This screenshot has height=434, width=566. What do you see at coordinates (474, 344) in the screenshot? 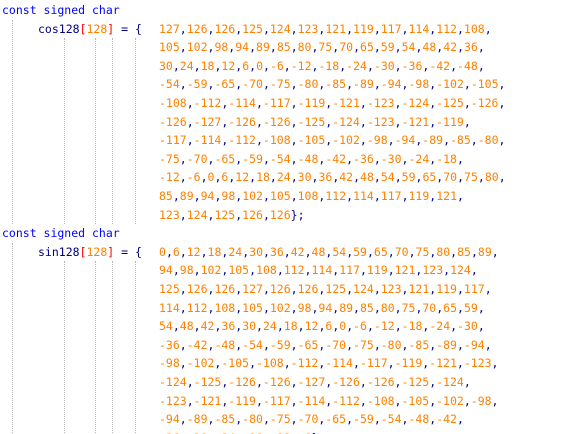
I see `array-value: -94` at bounding box center [474, 344].